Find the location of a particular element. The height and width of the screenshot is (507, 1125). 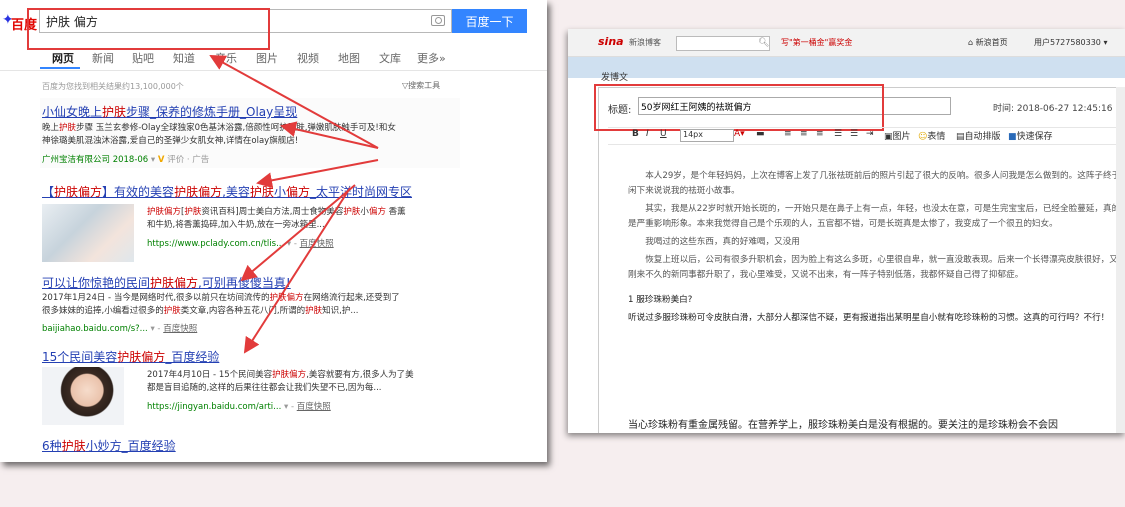

home-icon: ⌂ is located at coordinates (972, 42).